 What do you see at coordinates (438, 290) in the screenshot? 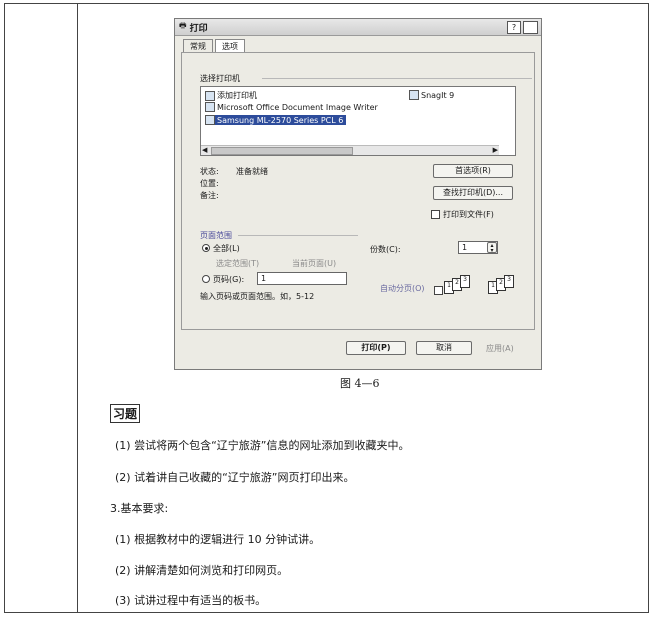
I see `collate-checkbox` at bounding box center [438, 290].